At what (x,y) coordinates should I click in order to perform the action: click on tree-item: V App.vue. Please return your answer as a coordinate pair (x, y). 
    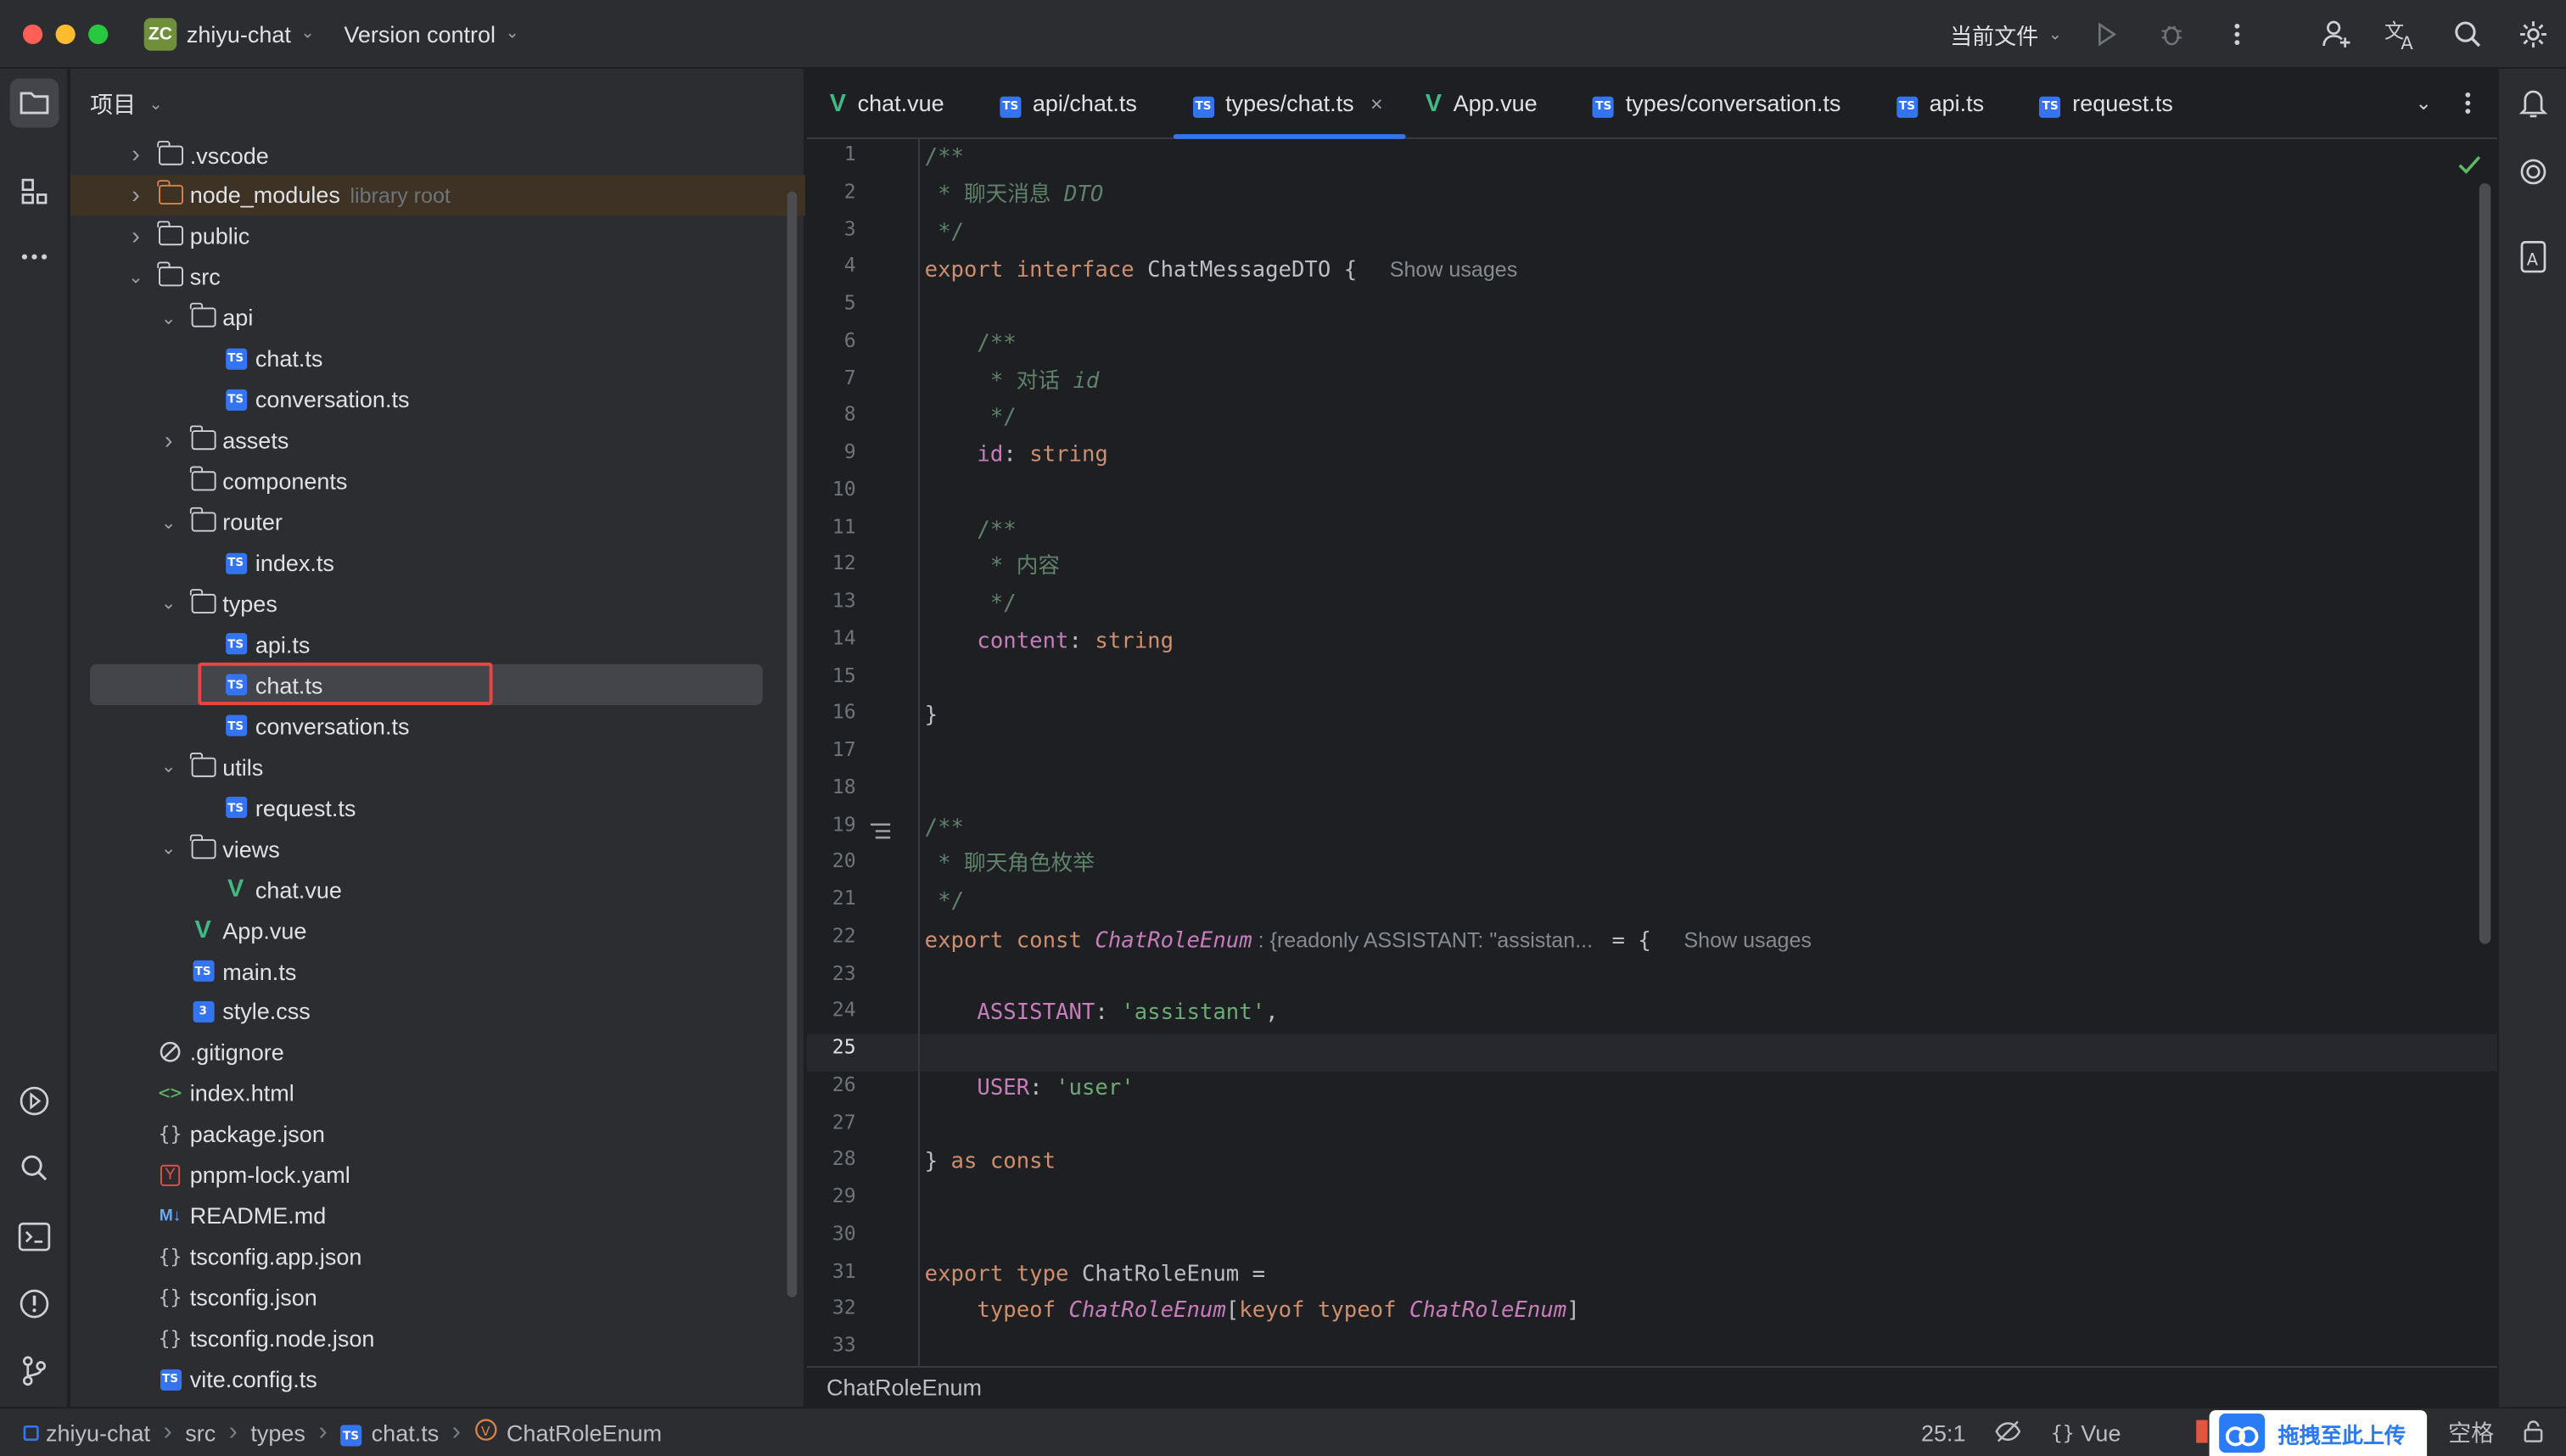
    Looking at the image, I should click on (437, 930).